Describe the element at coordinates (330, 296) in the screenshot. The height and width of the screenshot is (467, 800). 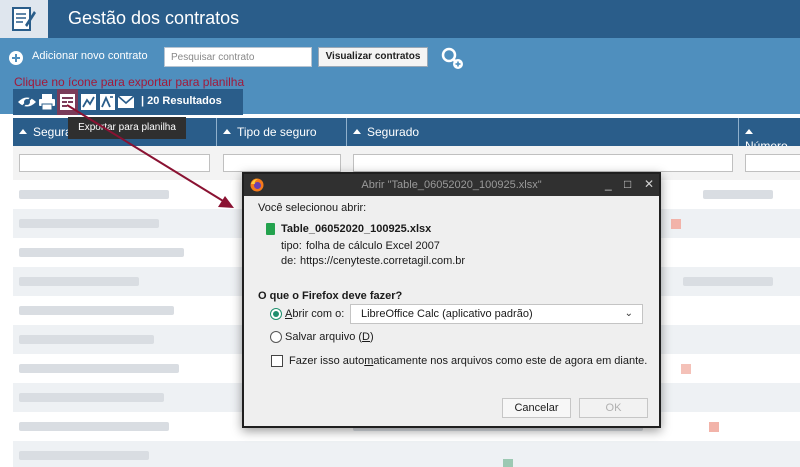
I see `action-question: O que o Firefox deve fazer?` at that location.